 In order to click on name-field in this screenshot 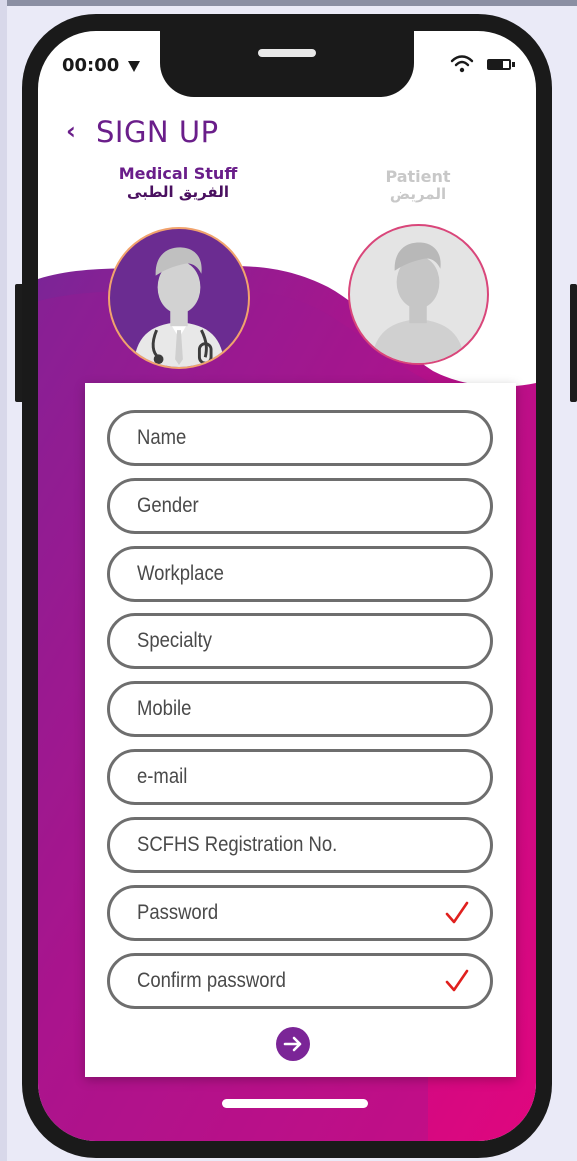, I will do `click(300, 438)`.